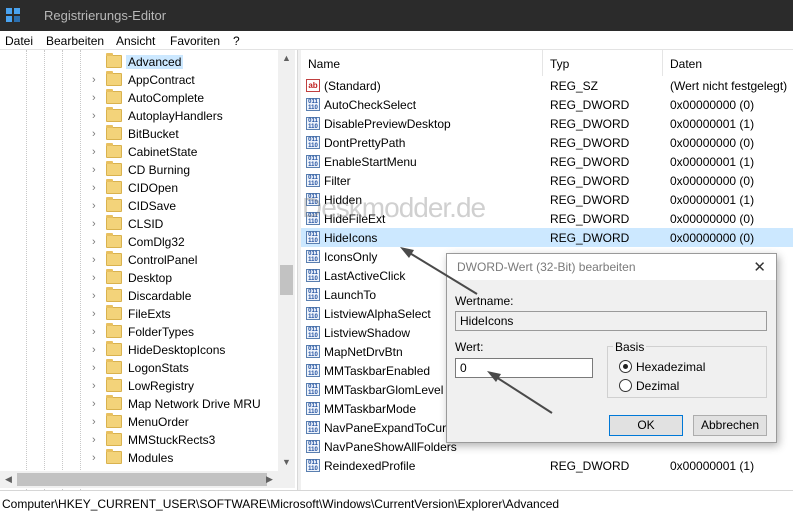 The width and height of the screenshot is (793, 515). What do you see at coordinates (269, 479) in the screenshot?
I see `scroll-right-icon: ▶` at bounding box center [269, 479].